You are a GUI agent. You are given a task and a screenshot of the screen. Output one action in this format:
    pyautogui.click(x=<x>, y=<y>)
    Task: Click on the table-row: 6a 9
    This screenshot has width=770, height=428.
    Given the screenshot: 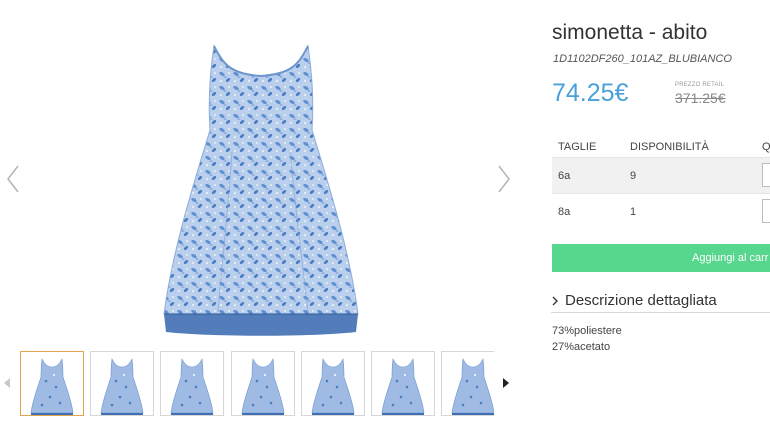 What is the action you would take?
    pyautogui.click(x=661, y=175)
    